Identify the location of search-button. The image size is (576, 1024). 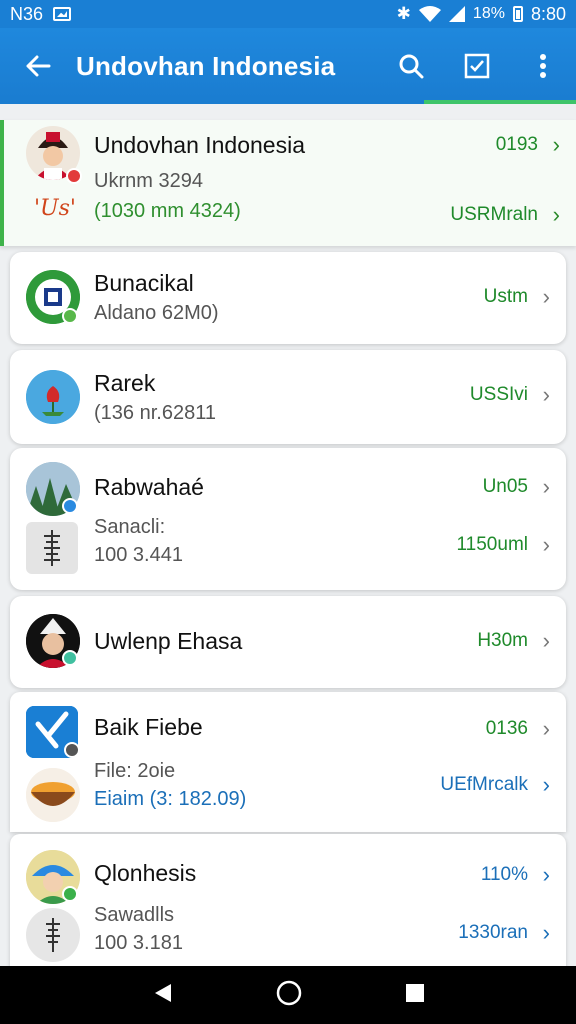
(411, 66).